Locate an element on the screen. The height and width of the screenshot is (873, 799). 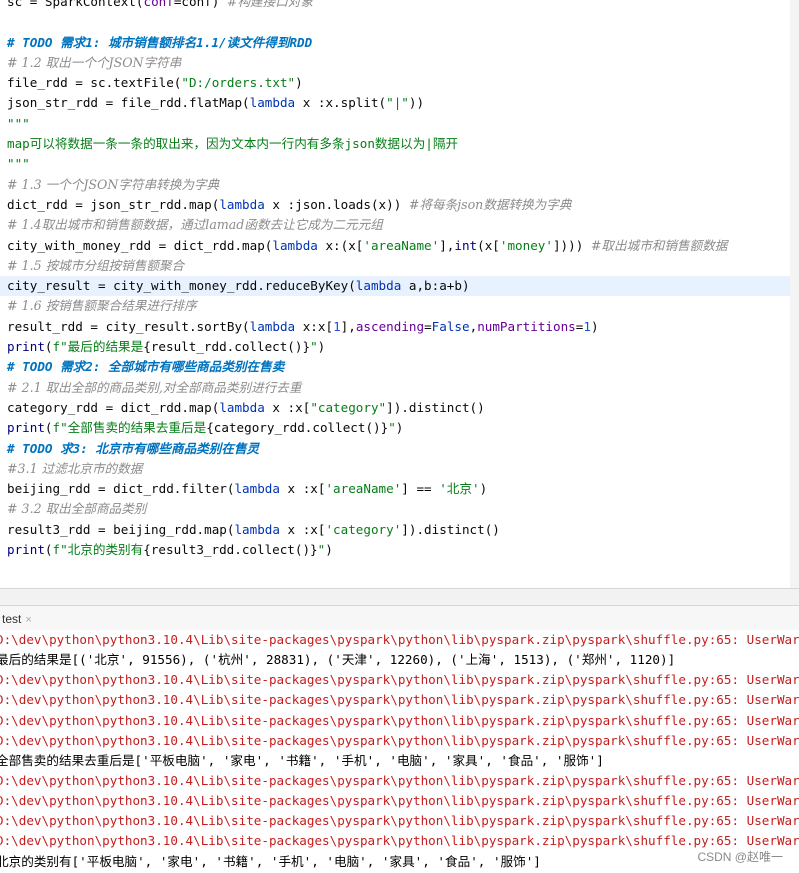
code-token: 'category' is located at coordinates (363, 529).